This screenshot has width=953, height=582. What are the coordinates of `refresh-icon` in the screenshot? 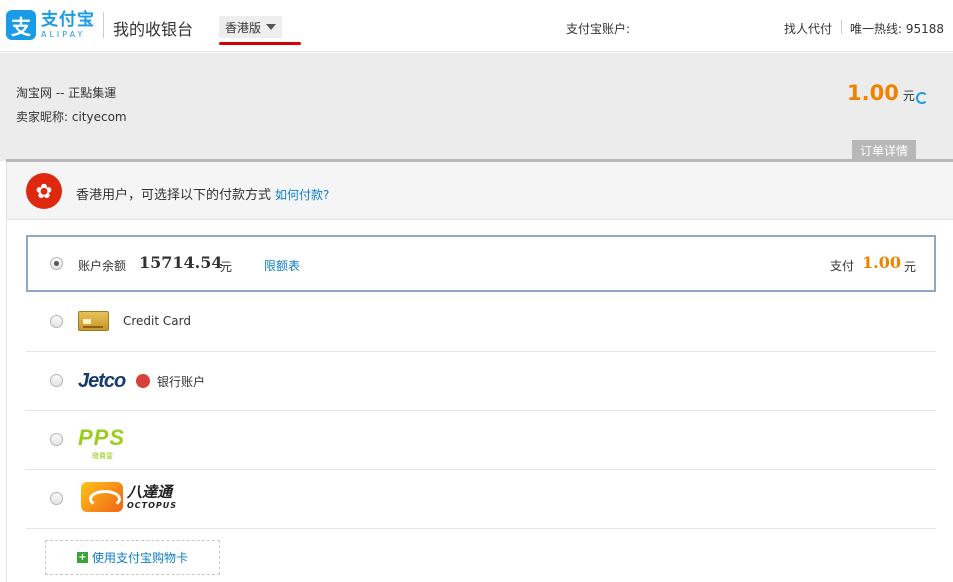 It's located at (922, 98).